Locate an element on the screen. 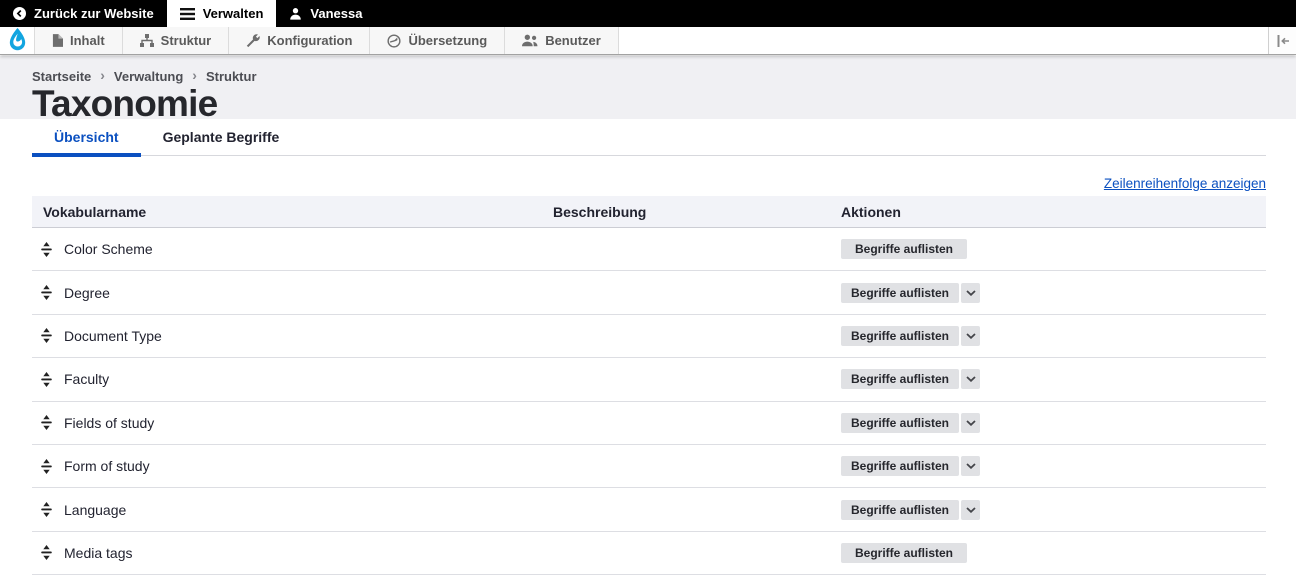 This screenshot has width=1296, height=583. show-row-weights-link: Zeilenreihenfolge anzeigen is located at coordinates (1185, 183).